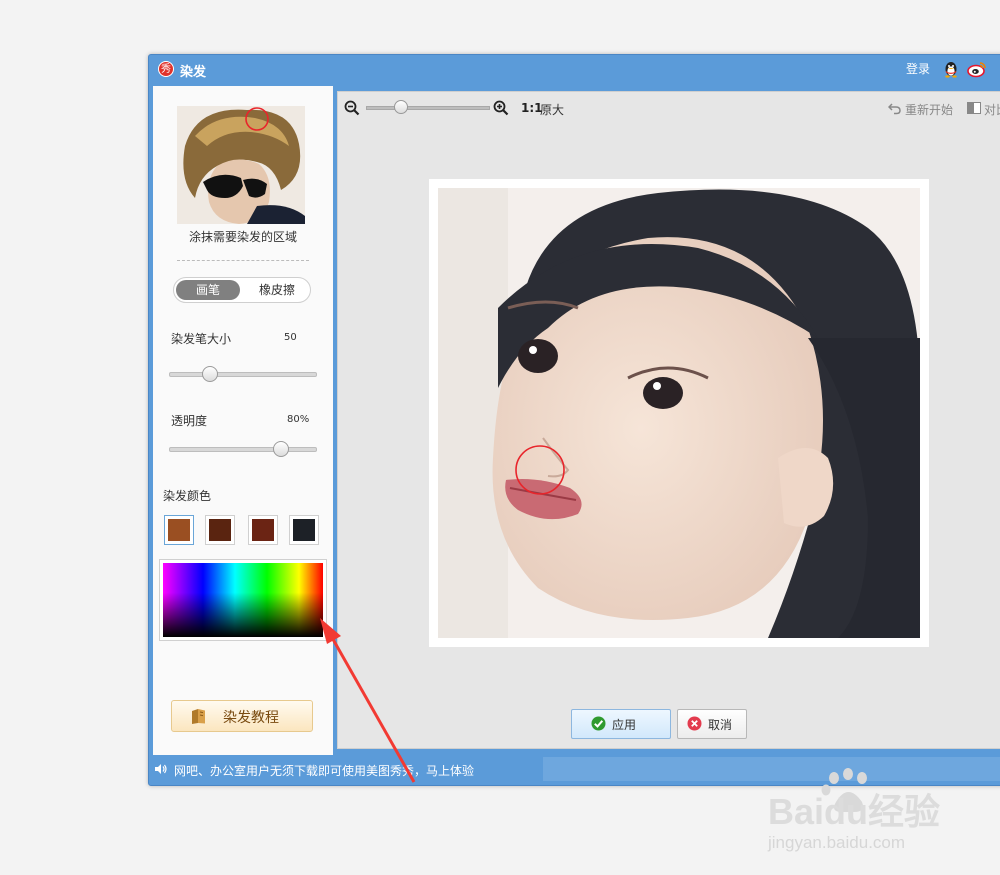 Image resolution: width=1000 pixels, height=875 pixels. I want to click on opacity-value: 80%, so click(298, 419).